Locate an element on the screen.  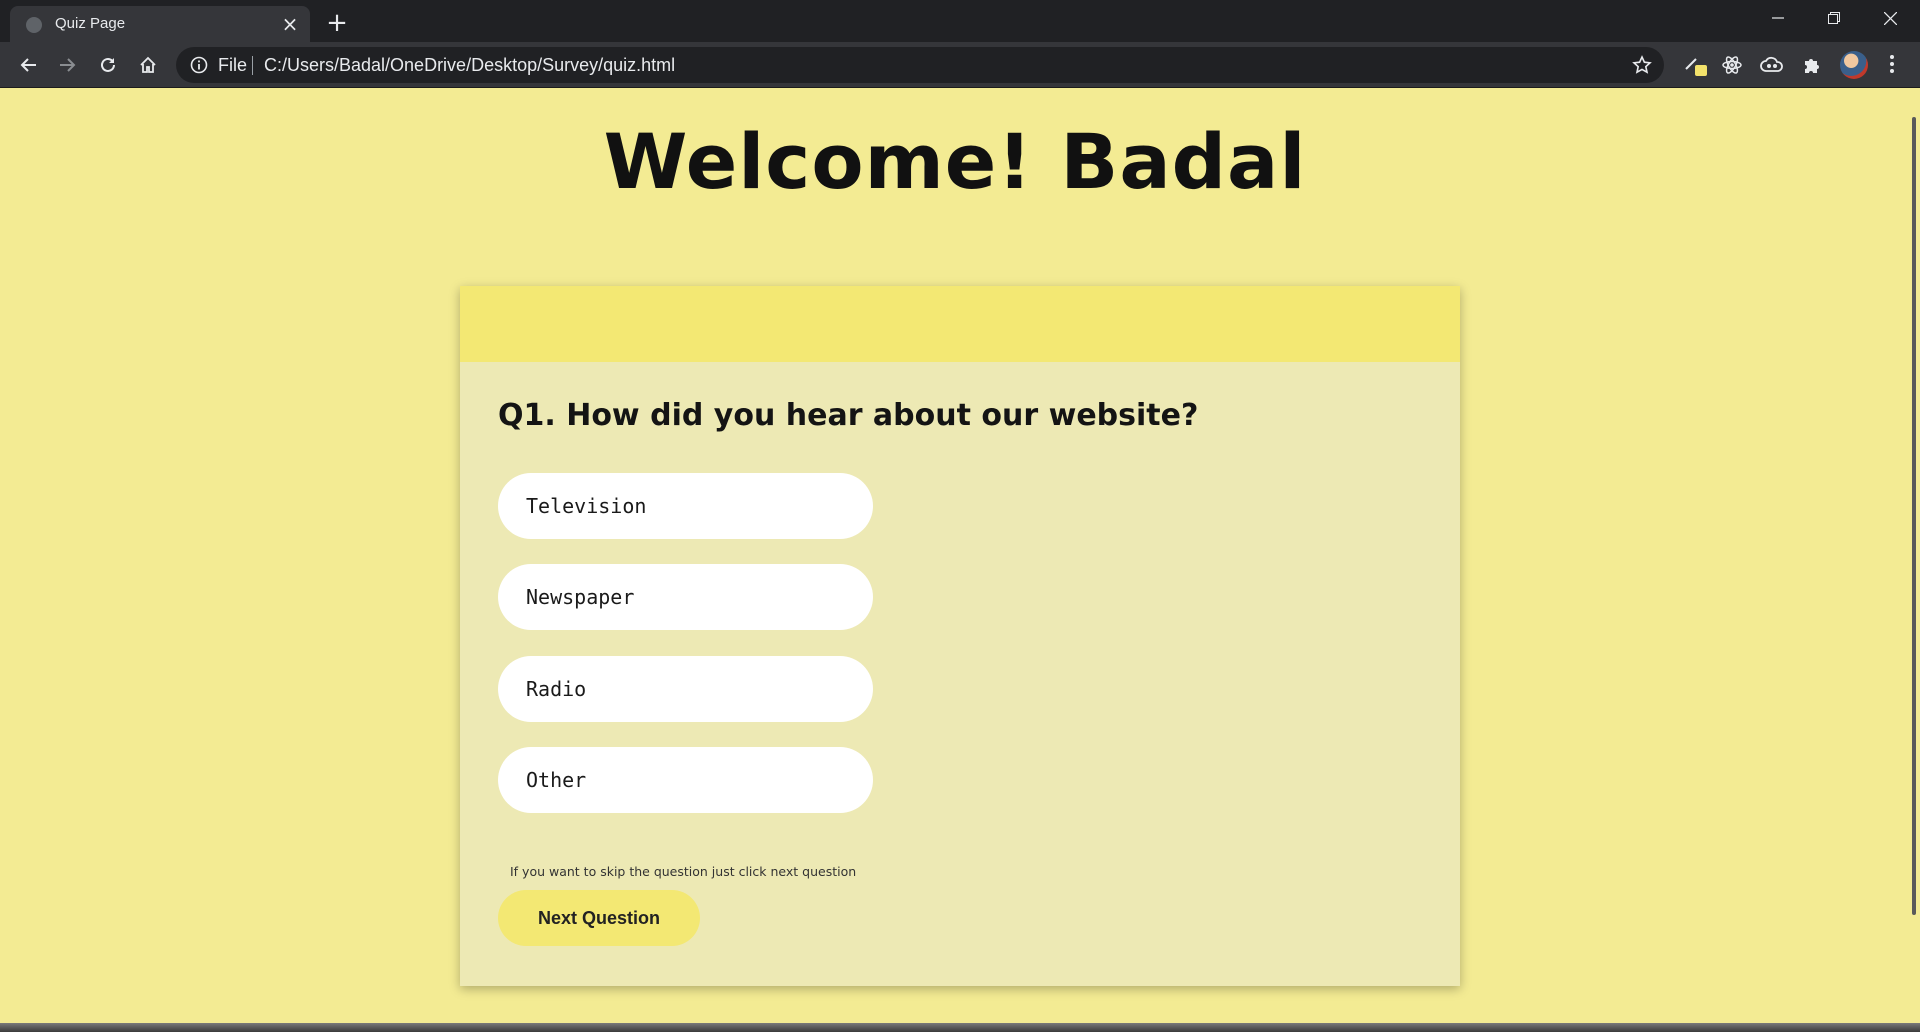
profile-avatar is located at coordinates (1854, 65).